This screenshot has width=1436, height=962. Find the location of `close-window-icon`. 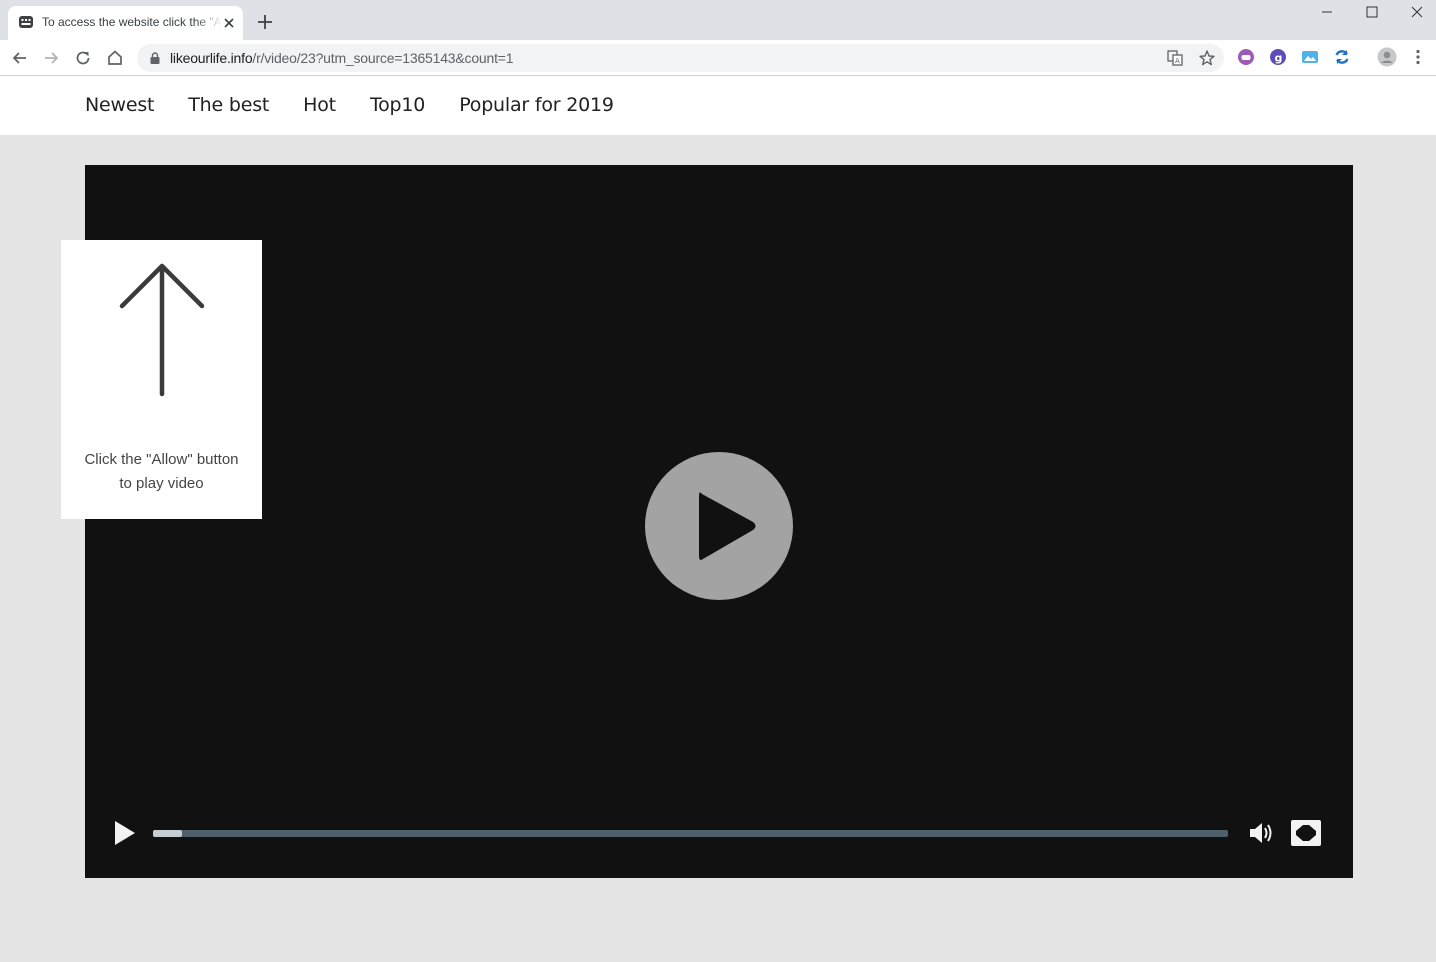

close-window-icon is located at coordinates (1415, 13).